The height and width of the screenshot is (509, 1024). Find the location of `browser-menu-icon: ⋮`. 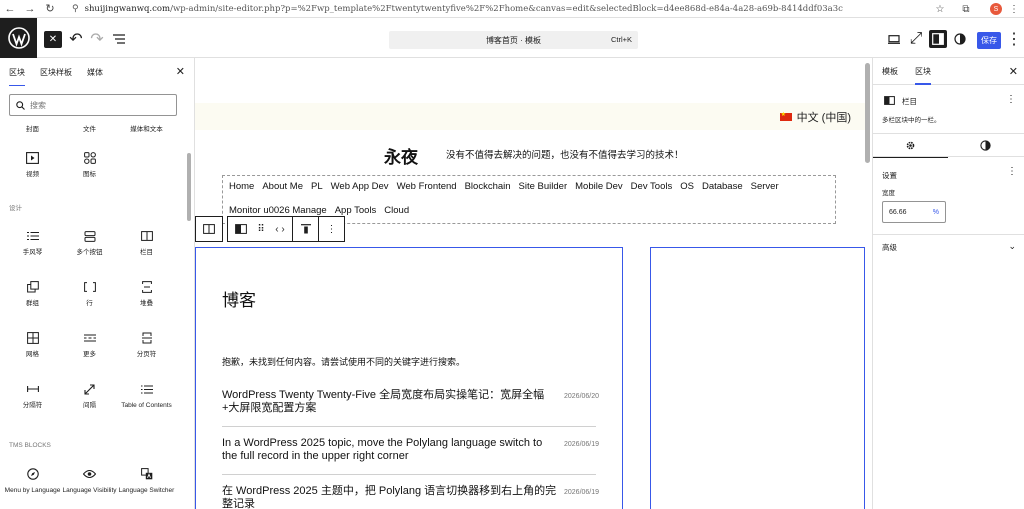

browser-menu-icon: ⋮ is located at coordinates (1014, 9).